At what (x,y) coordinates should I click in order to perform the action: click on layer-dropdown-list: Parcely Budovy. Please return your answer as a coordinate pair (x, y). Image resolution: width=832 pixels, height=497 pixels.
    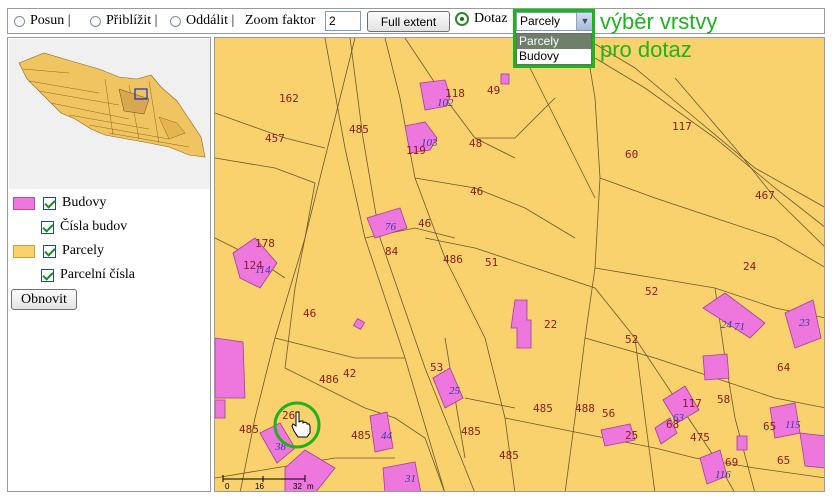
    Looking at the image, I should click on (554, 49).